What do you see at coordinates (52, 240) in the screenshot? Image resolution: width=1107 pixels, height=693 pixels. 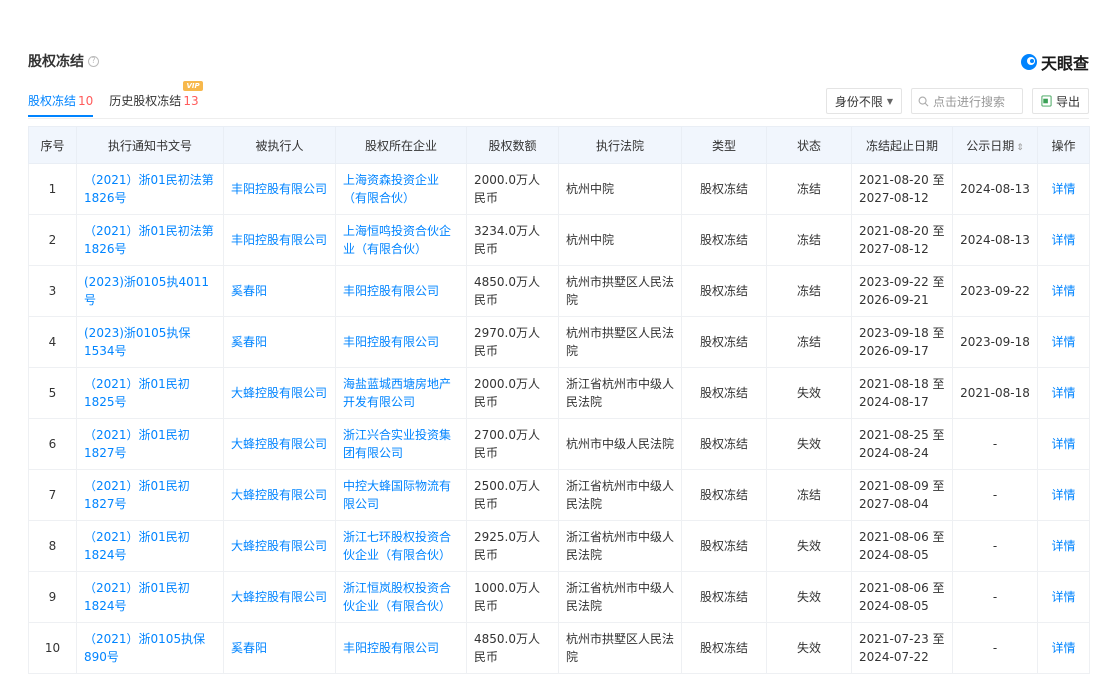 I see `cell-no: 2` at bounding box center [52, 240].